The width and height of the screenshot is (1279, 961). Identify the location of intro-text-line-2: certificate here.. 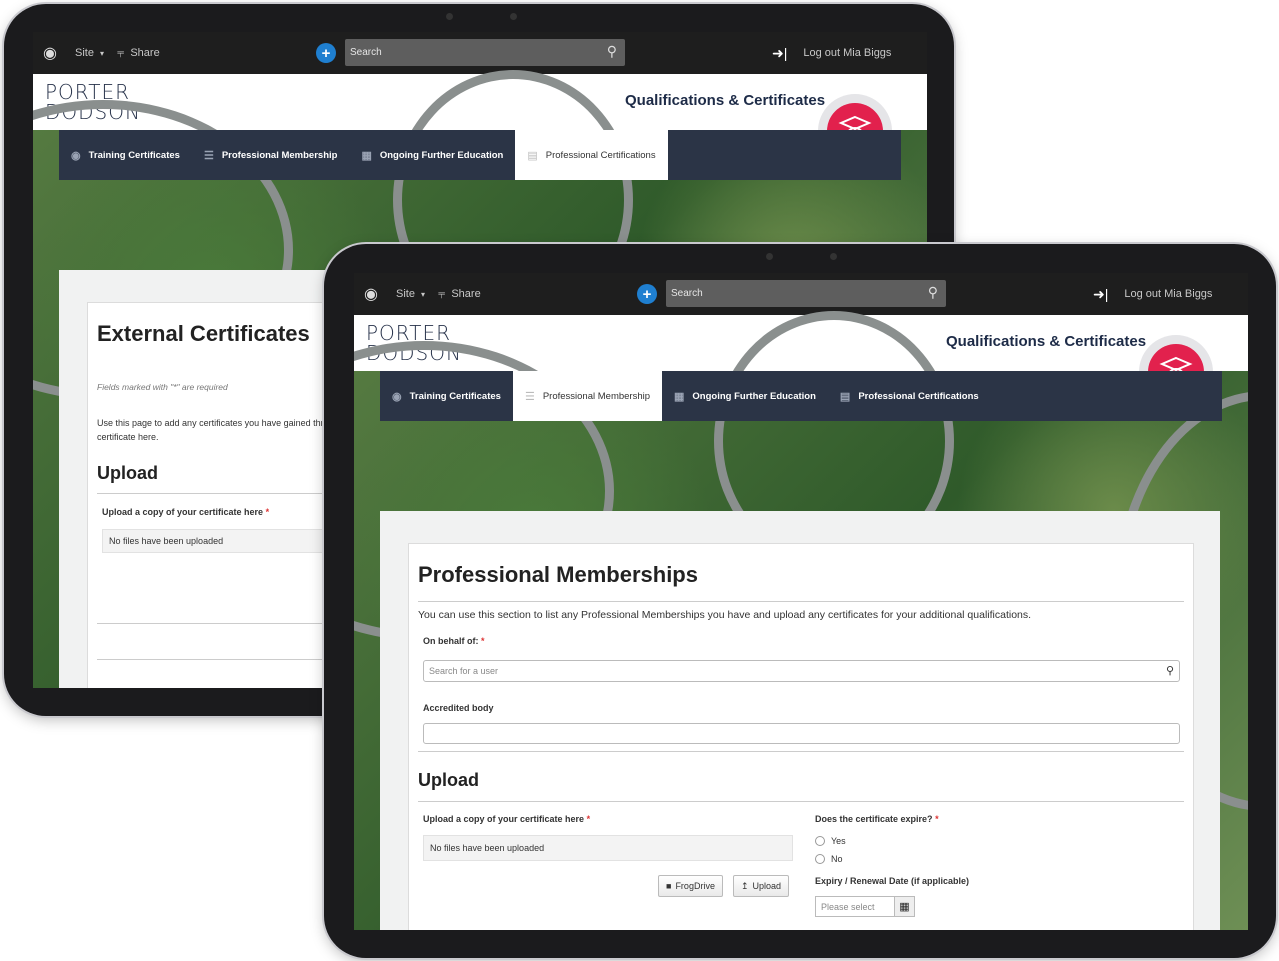
(128, 437).